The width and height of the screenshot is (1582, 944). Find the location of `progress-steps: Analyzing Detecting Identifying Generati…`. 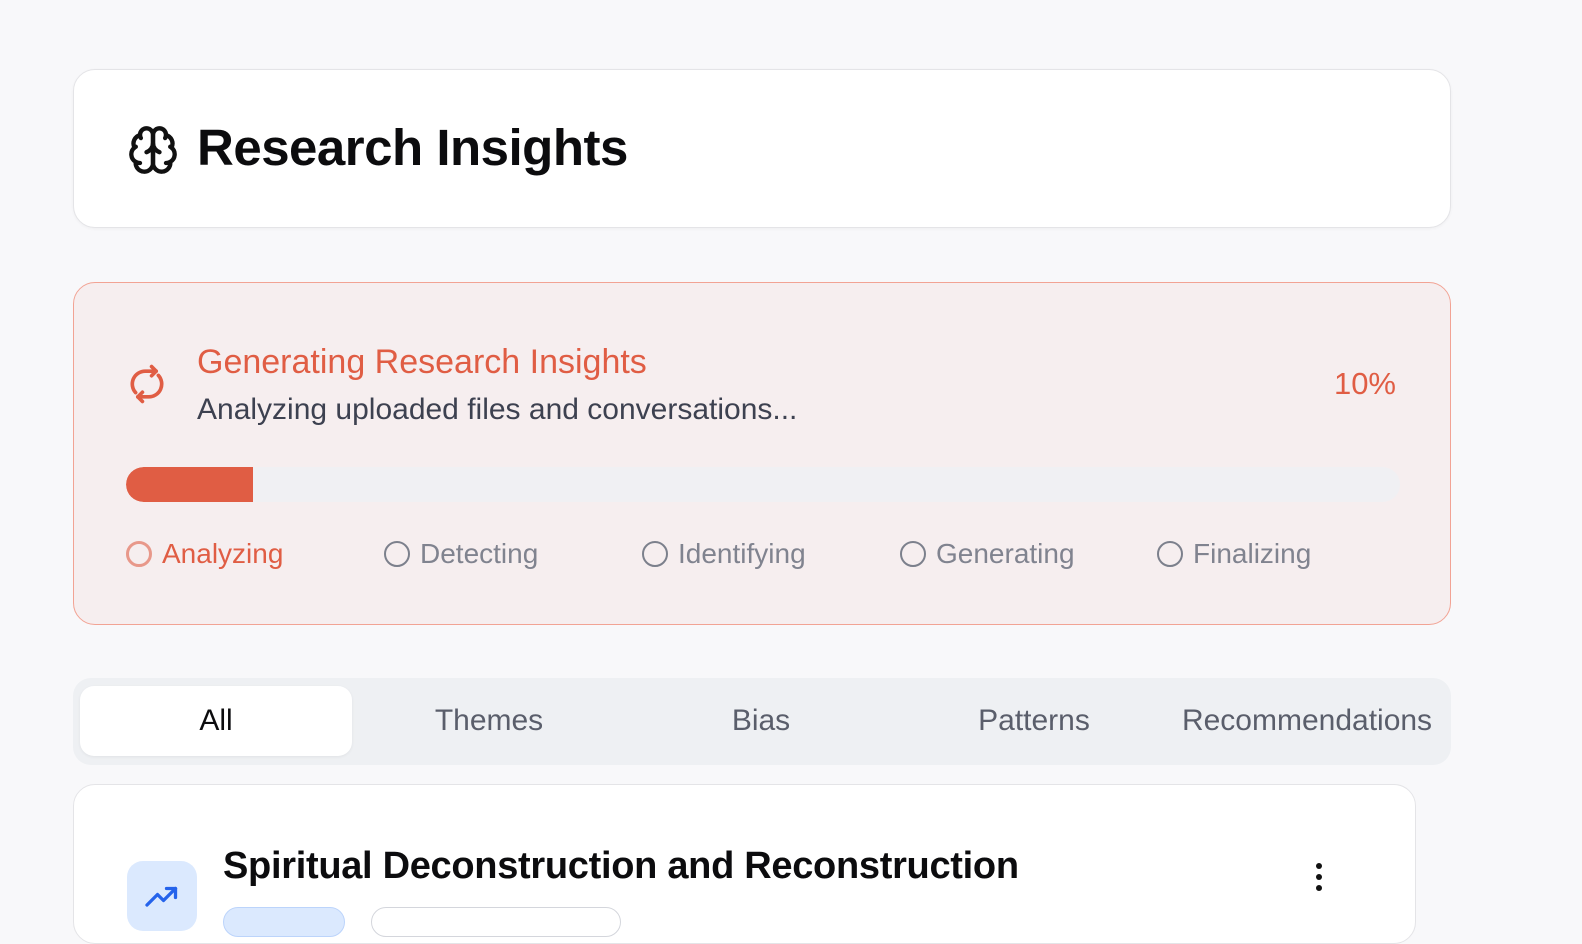

progress-steps: Analyzing Detecting Identifying Generati… is located at coordinates (776, 555).